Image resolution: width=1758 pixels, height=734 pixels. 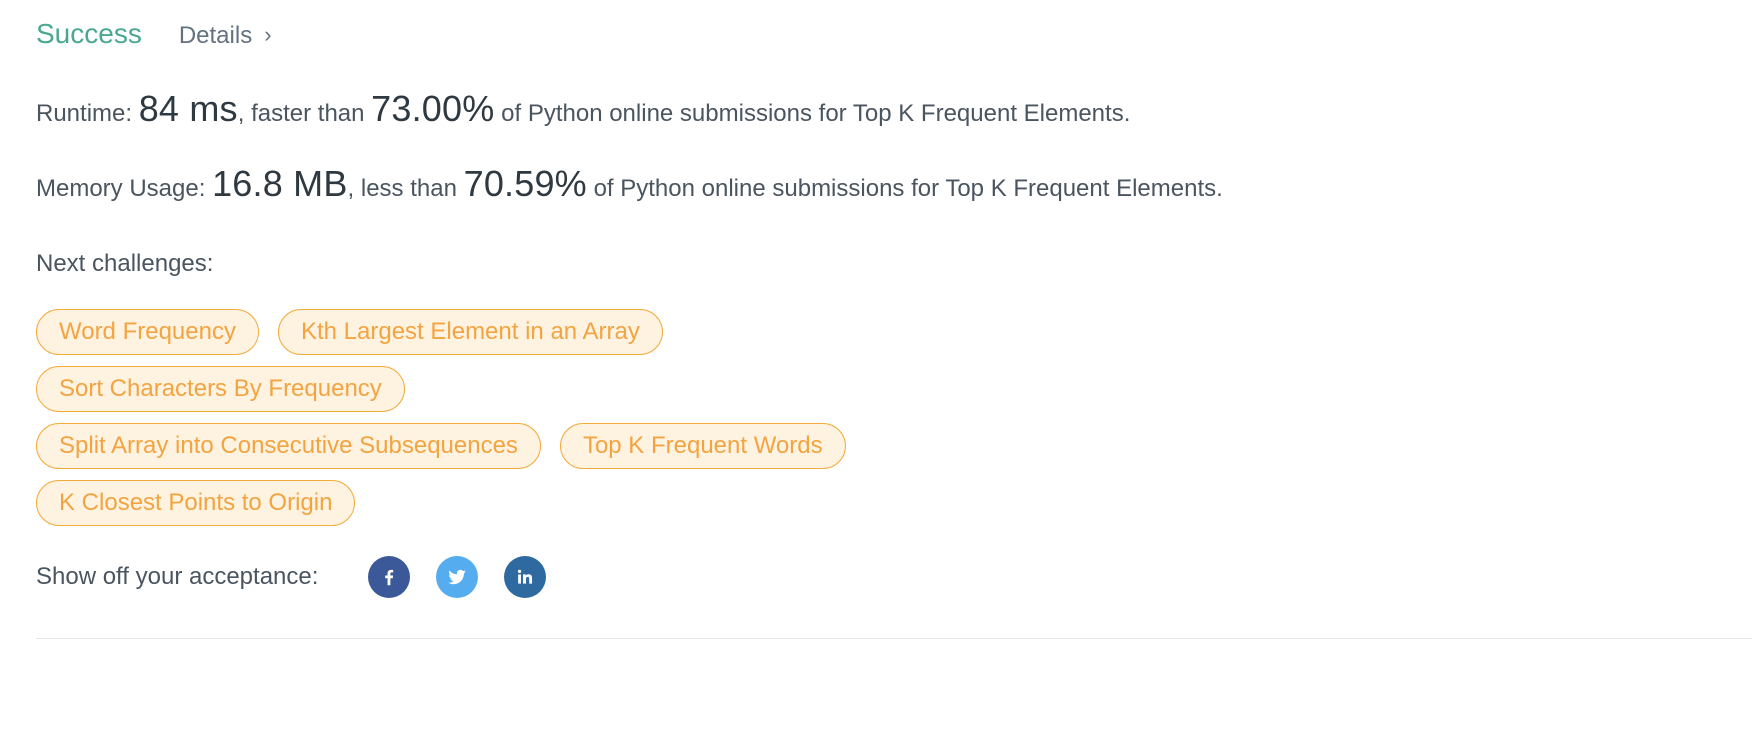 I want to click on divider, so click(x=894, y=638).